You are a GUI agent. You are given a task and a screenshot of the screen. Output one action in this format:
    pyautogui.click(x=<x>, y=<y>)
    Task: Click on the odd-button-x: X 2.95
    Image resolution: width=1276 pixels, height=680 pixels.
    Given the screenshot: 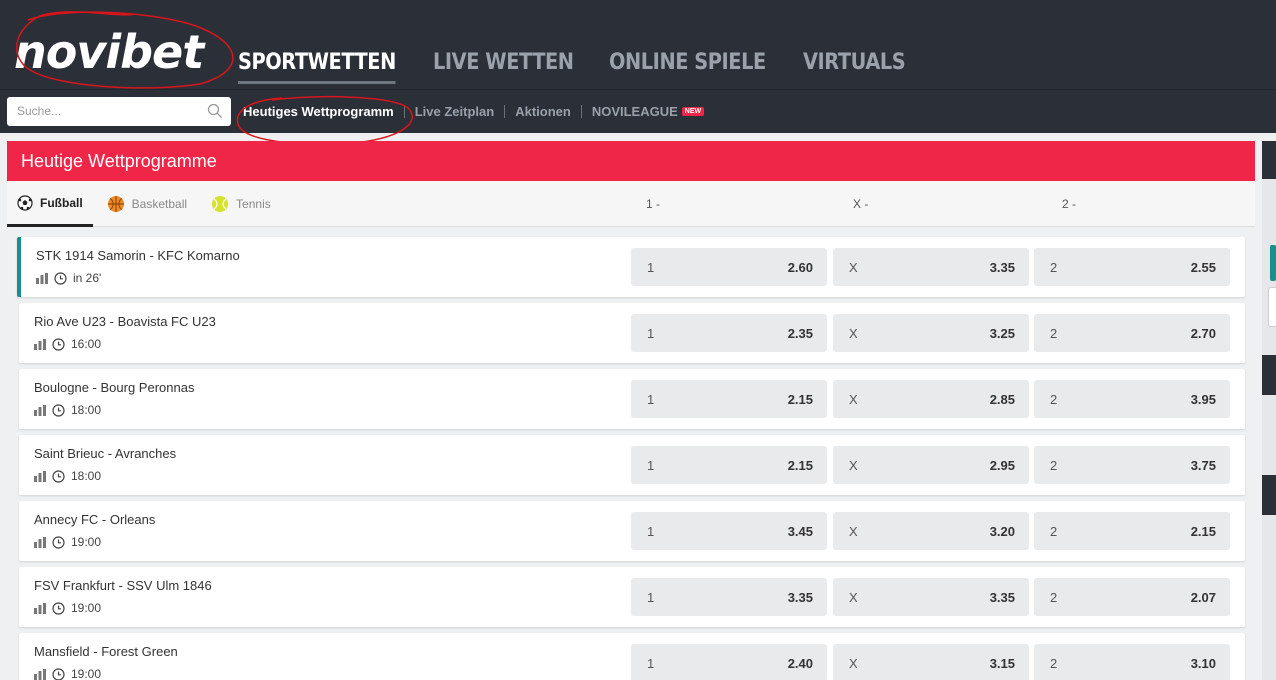 What is the action you would take?
    pyautogui.click(x=931, y=465)
    